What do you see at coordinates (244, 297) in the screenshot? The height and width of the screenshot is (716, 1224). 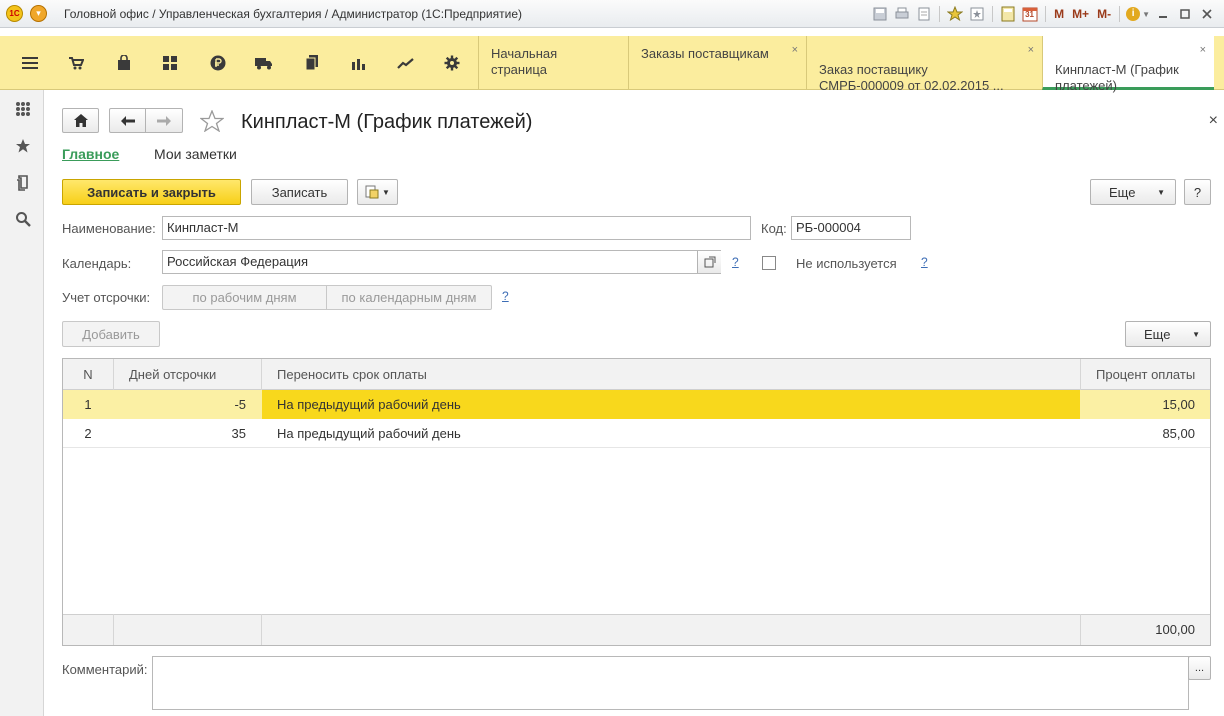 I see `delay-work-days-button: по рабочим дням` at bounding box center [244, 297].